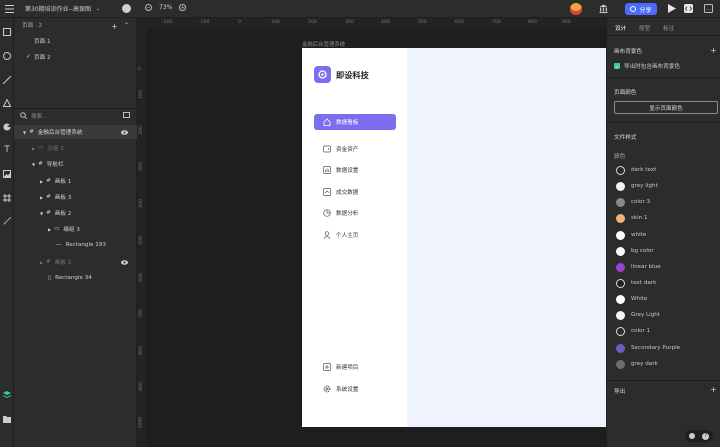 The image size is (720, 447). What do you see at coordinates (88, 262) in the screenshot?
I see `layer-row: ▶ # 画板 2` at bounding box center [88, 262].